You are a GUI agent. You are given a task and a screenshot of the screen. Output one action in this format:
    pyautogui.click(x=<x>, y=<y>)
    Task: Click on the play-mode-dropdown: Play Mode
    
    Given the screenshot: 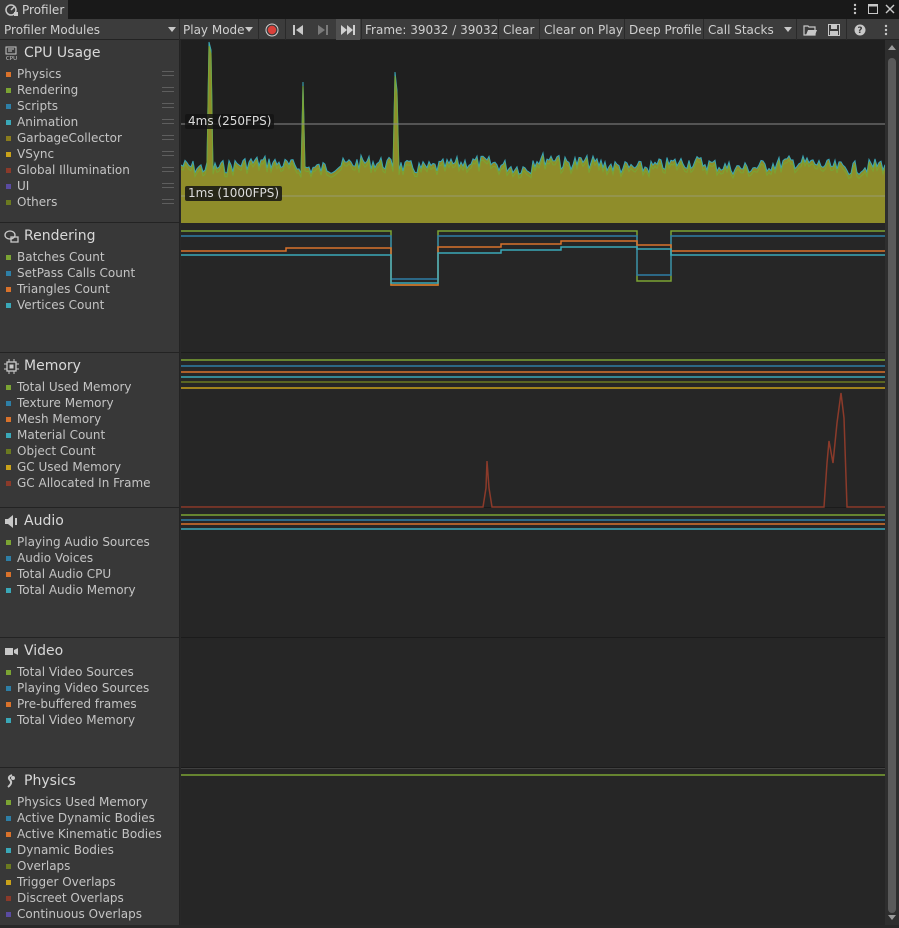 What is the action you would take?
    pyautogui.click(x=219, y=29)
    